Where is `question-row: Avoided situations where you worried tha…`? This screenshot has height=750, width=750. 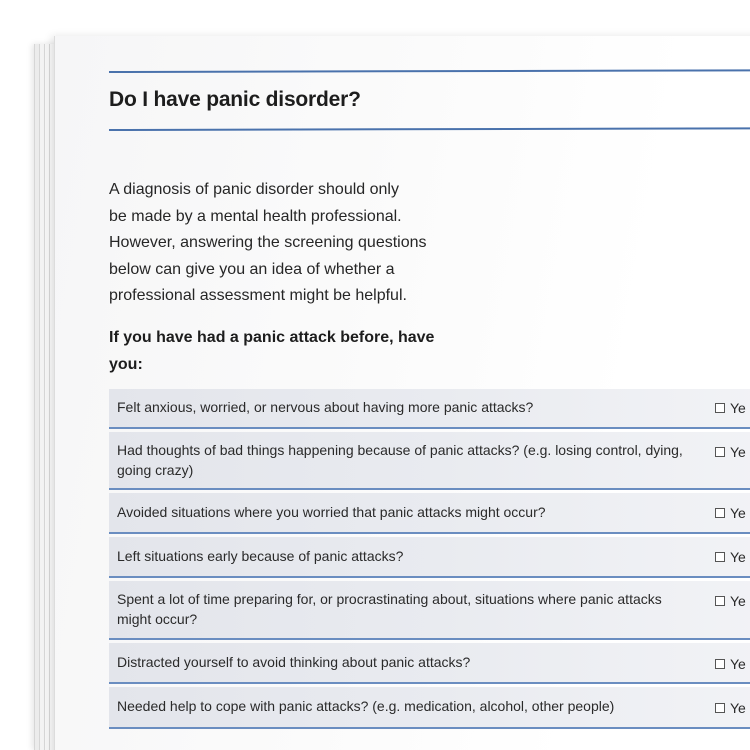
question-row: Avoided situations where you worried tha… is located at coordinates (429, 513).